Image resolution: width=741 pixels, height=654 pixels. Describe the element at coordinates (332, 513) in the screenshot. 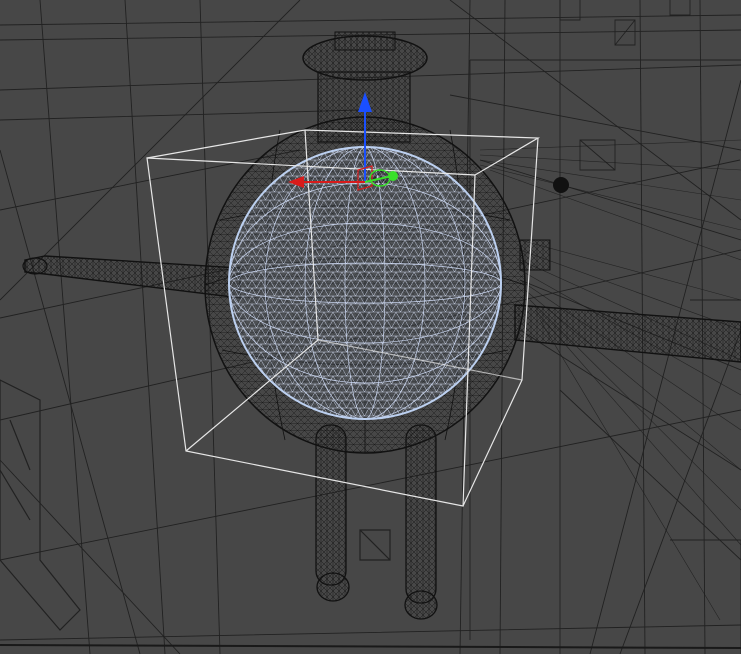

I see `character-leg-left` at that location.